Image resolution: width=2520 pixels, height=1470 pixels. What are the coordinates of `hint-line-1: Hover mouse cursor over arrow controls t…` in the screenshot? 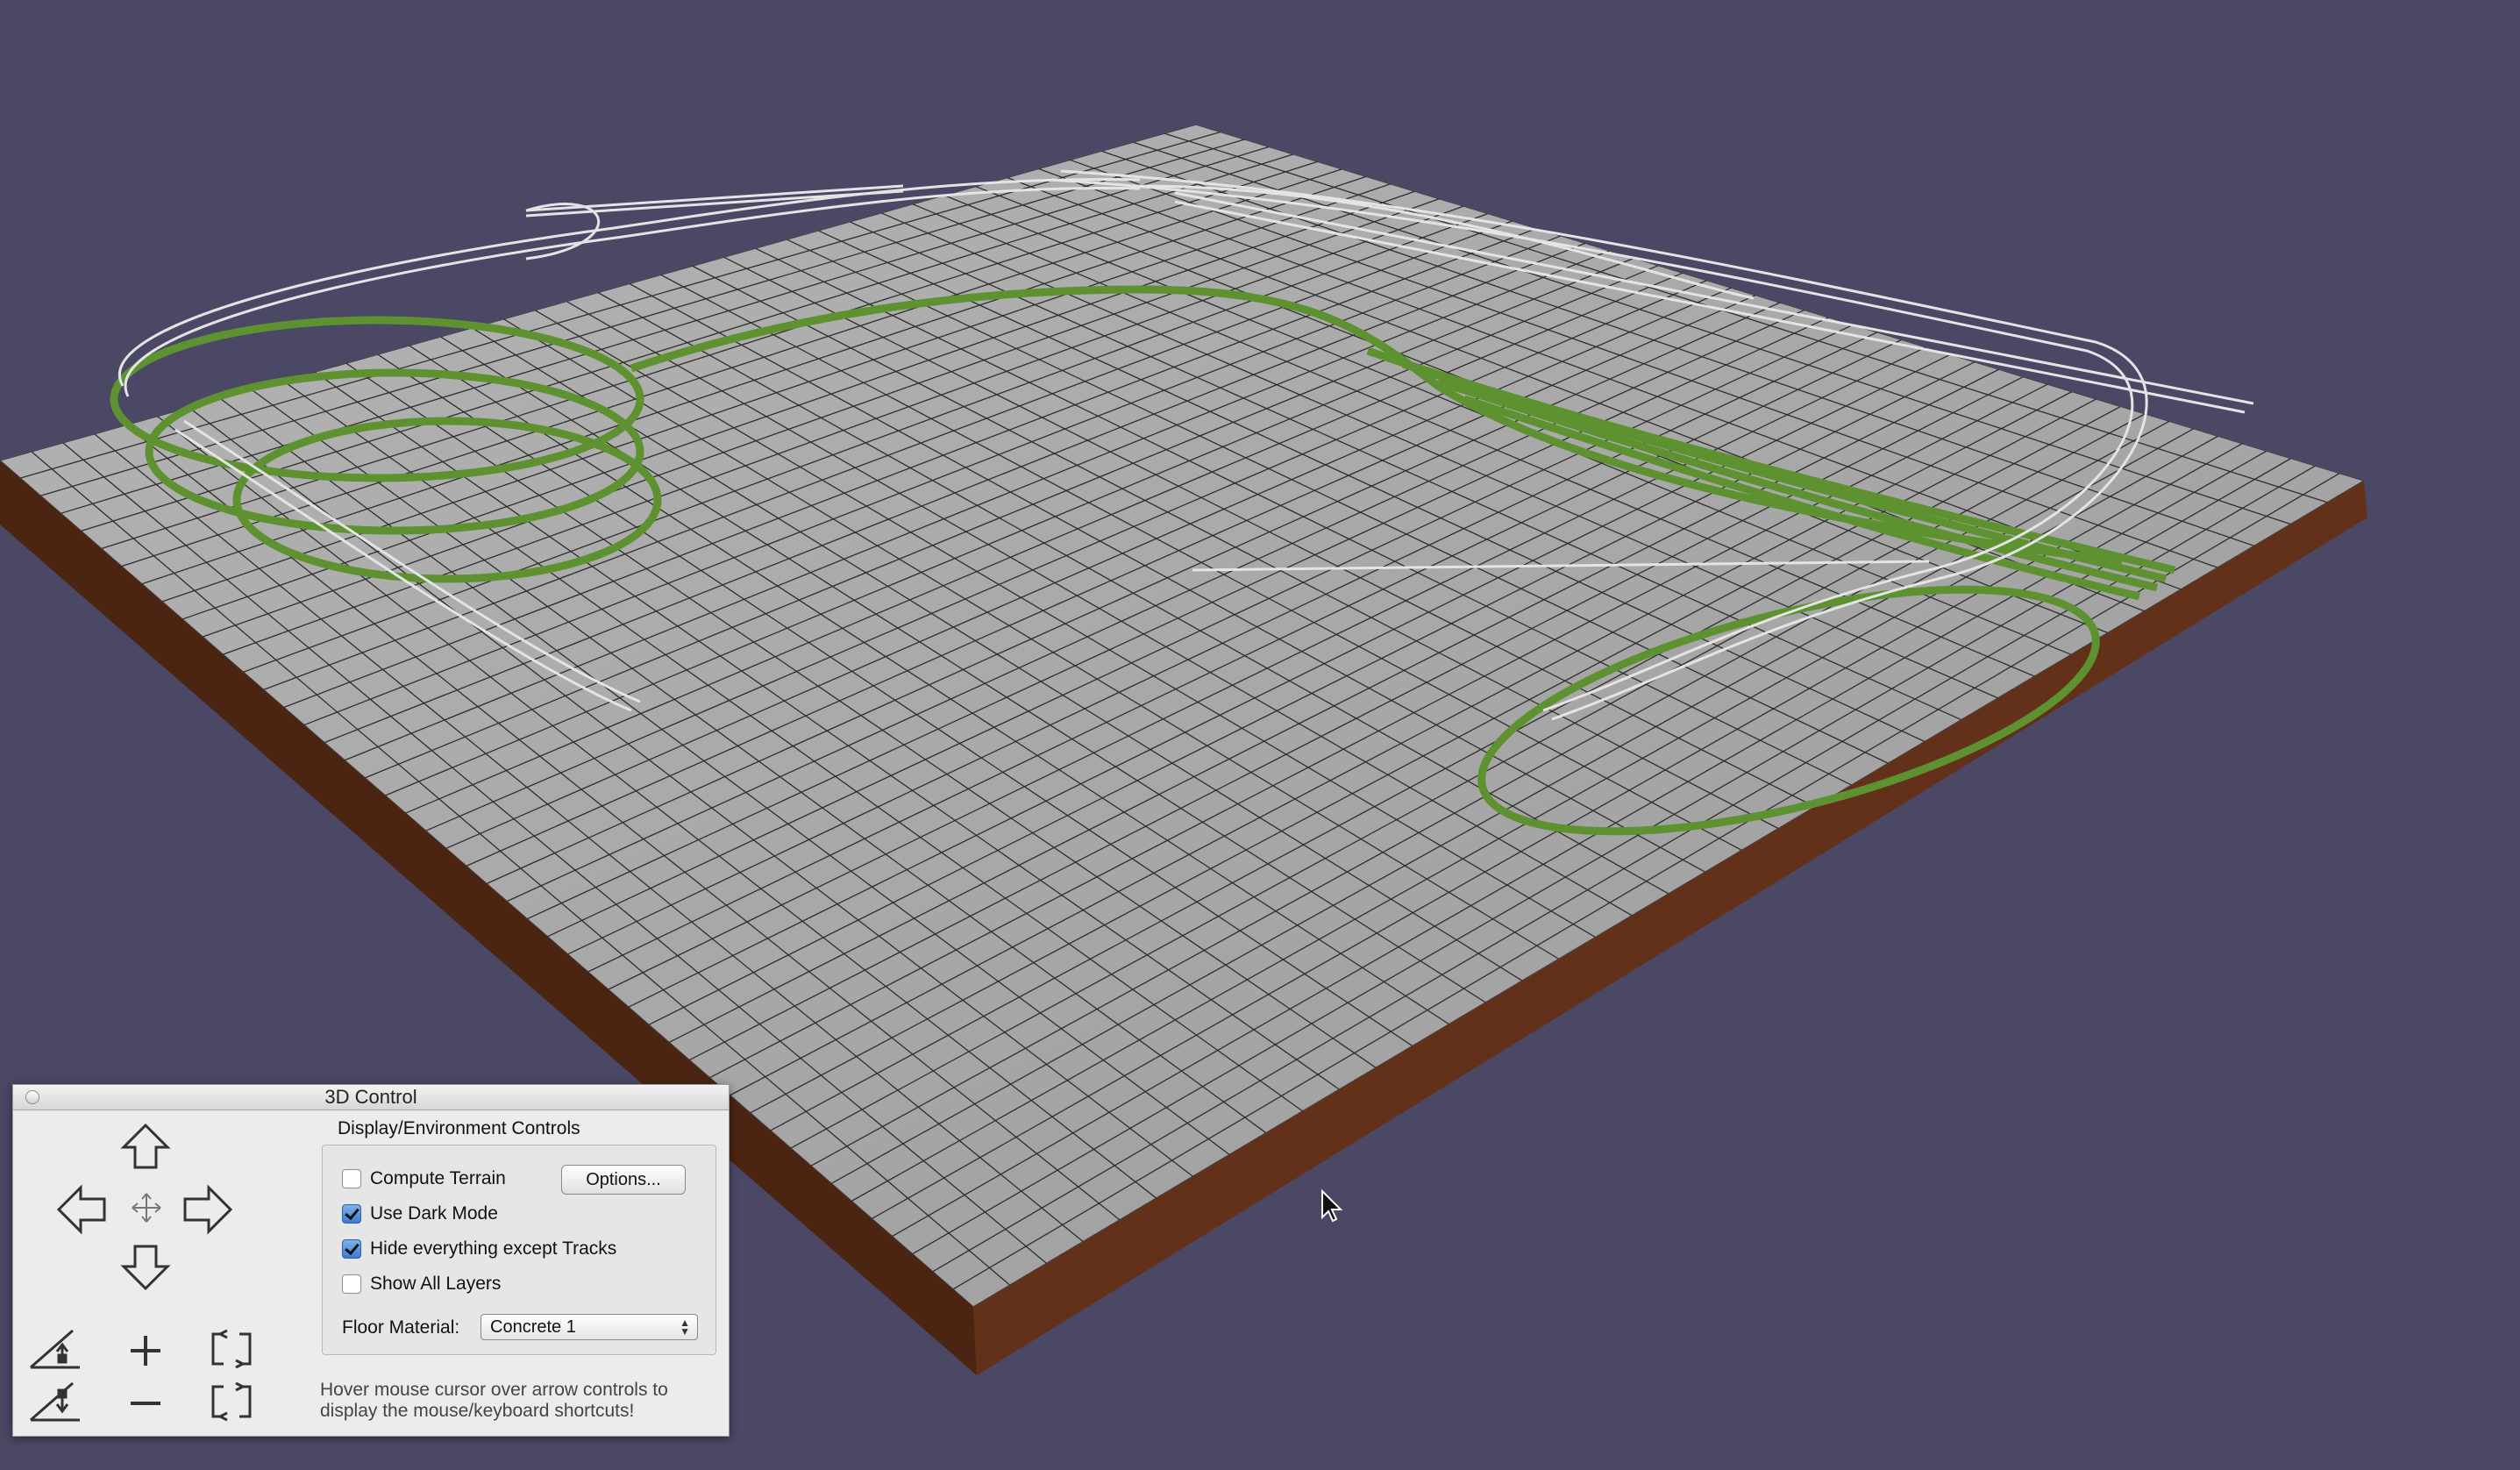 It's located at (494, 1390).